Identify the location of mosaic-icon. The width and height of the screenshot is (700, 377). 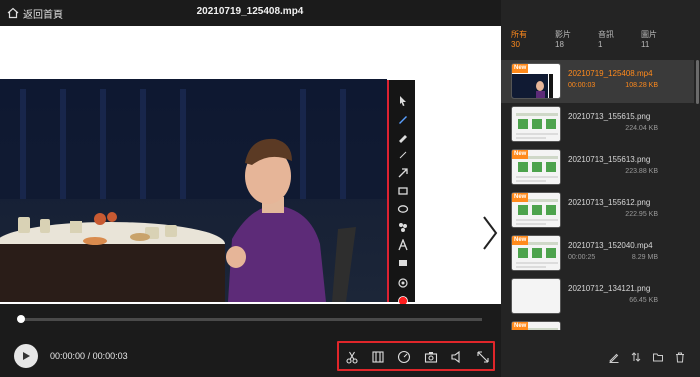
(403, 227).